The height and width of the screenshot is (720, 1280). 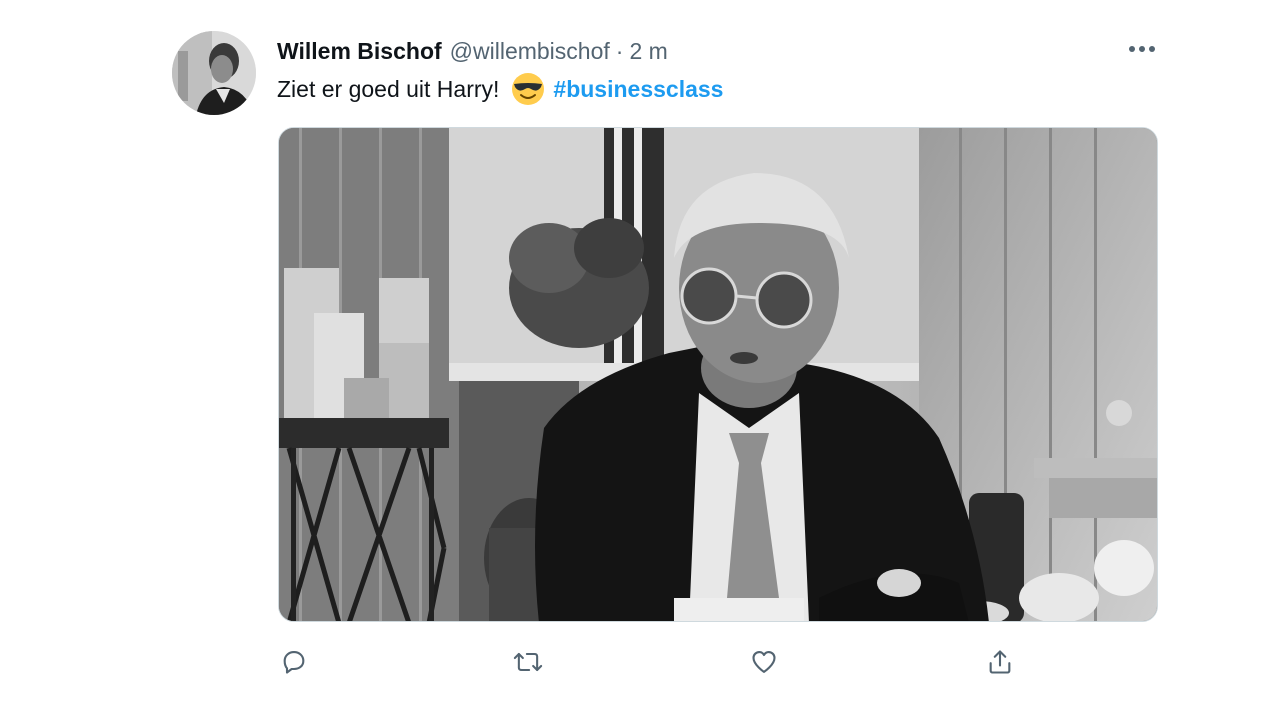 What do you see at coordinates (530, 51) in the screenshot?
I see `author-handle: @willembischof` at bounding box center [530, 51].